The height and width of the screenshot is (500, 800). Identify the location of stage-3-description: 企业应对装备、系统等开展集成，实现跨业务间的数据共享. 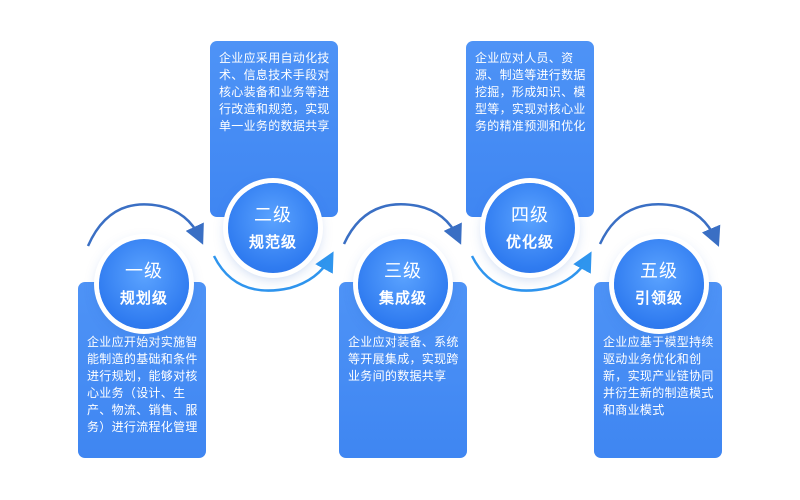
(403, 359).